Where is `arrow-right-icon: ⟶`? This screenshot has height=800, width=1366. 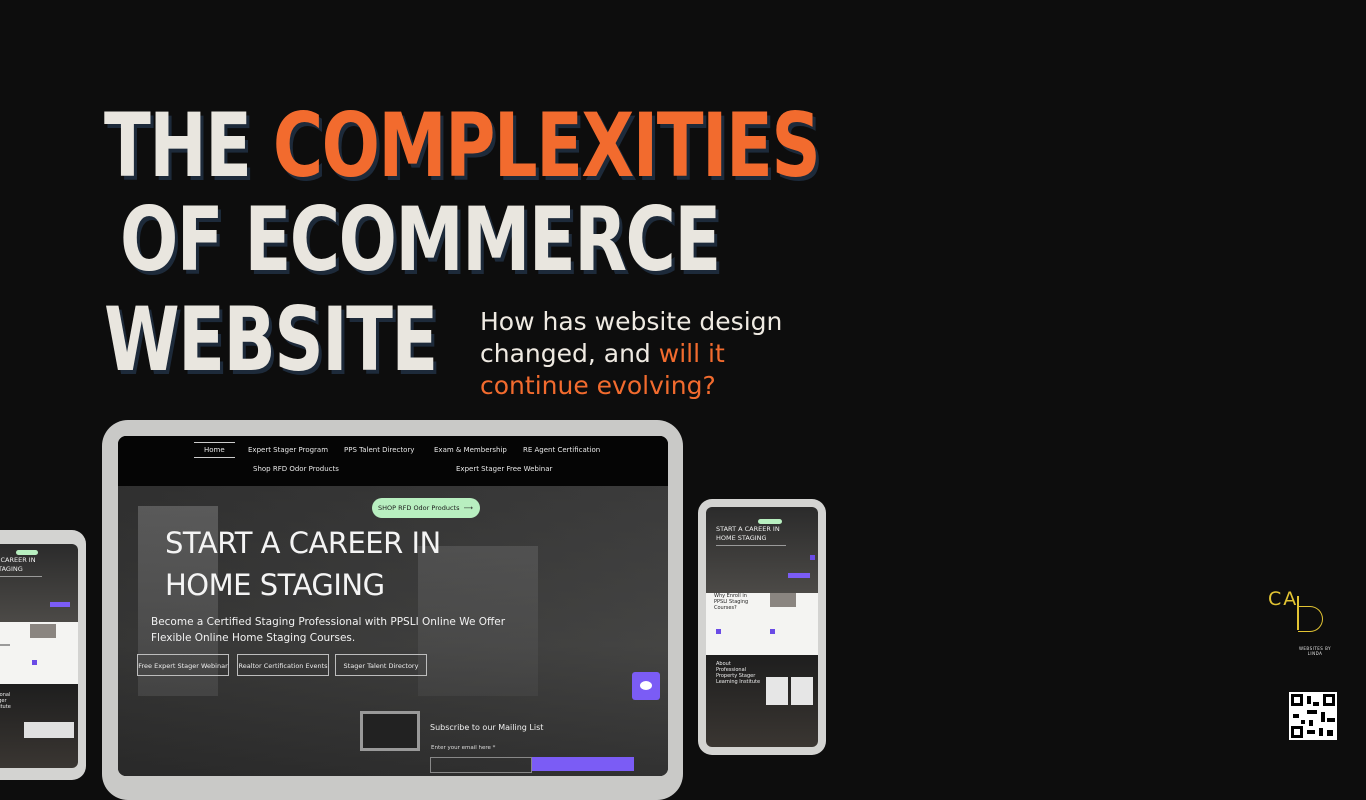 arrow-right-icon: ⟶ is located at coordinates (468, 508).